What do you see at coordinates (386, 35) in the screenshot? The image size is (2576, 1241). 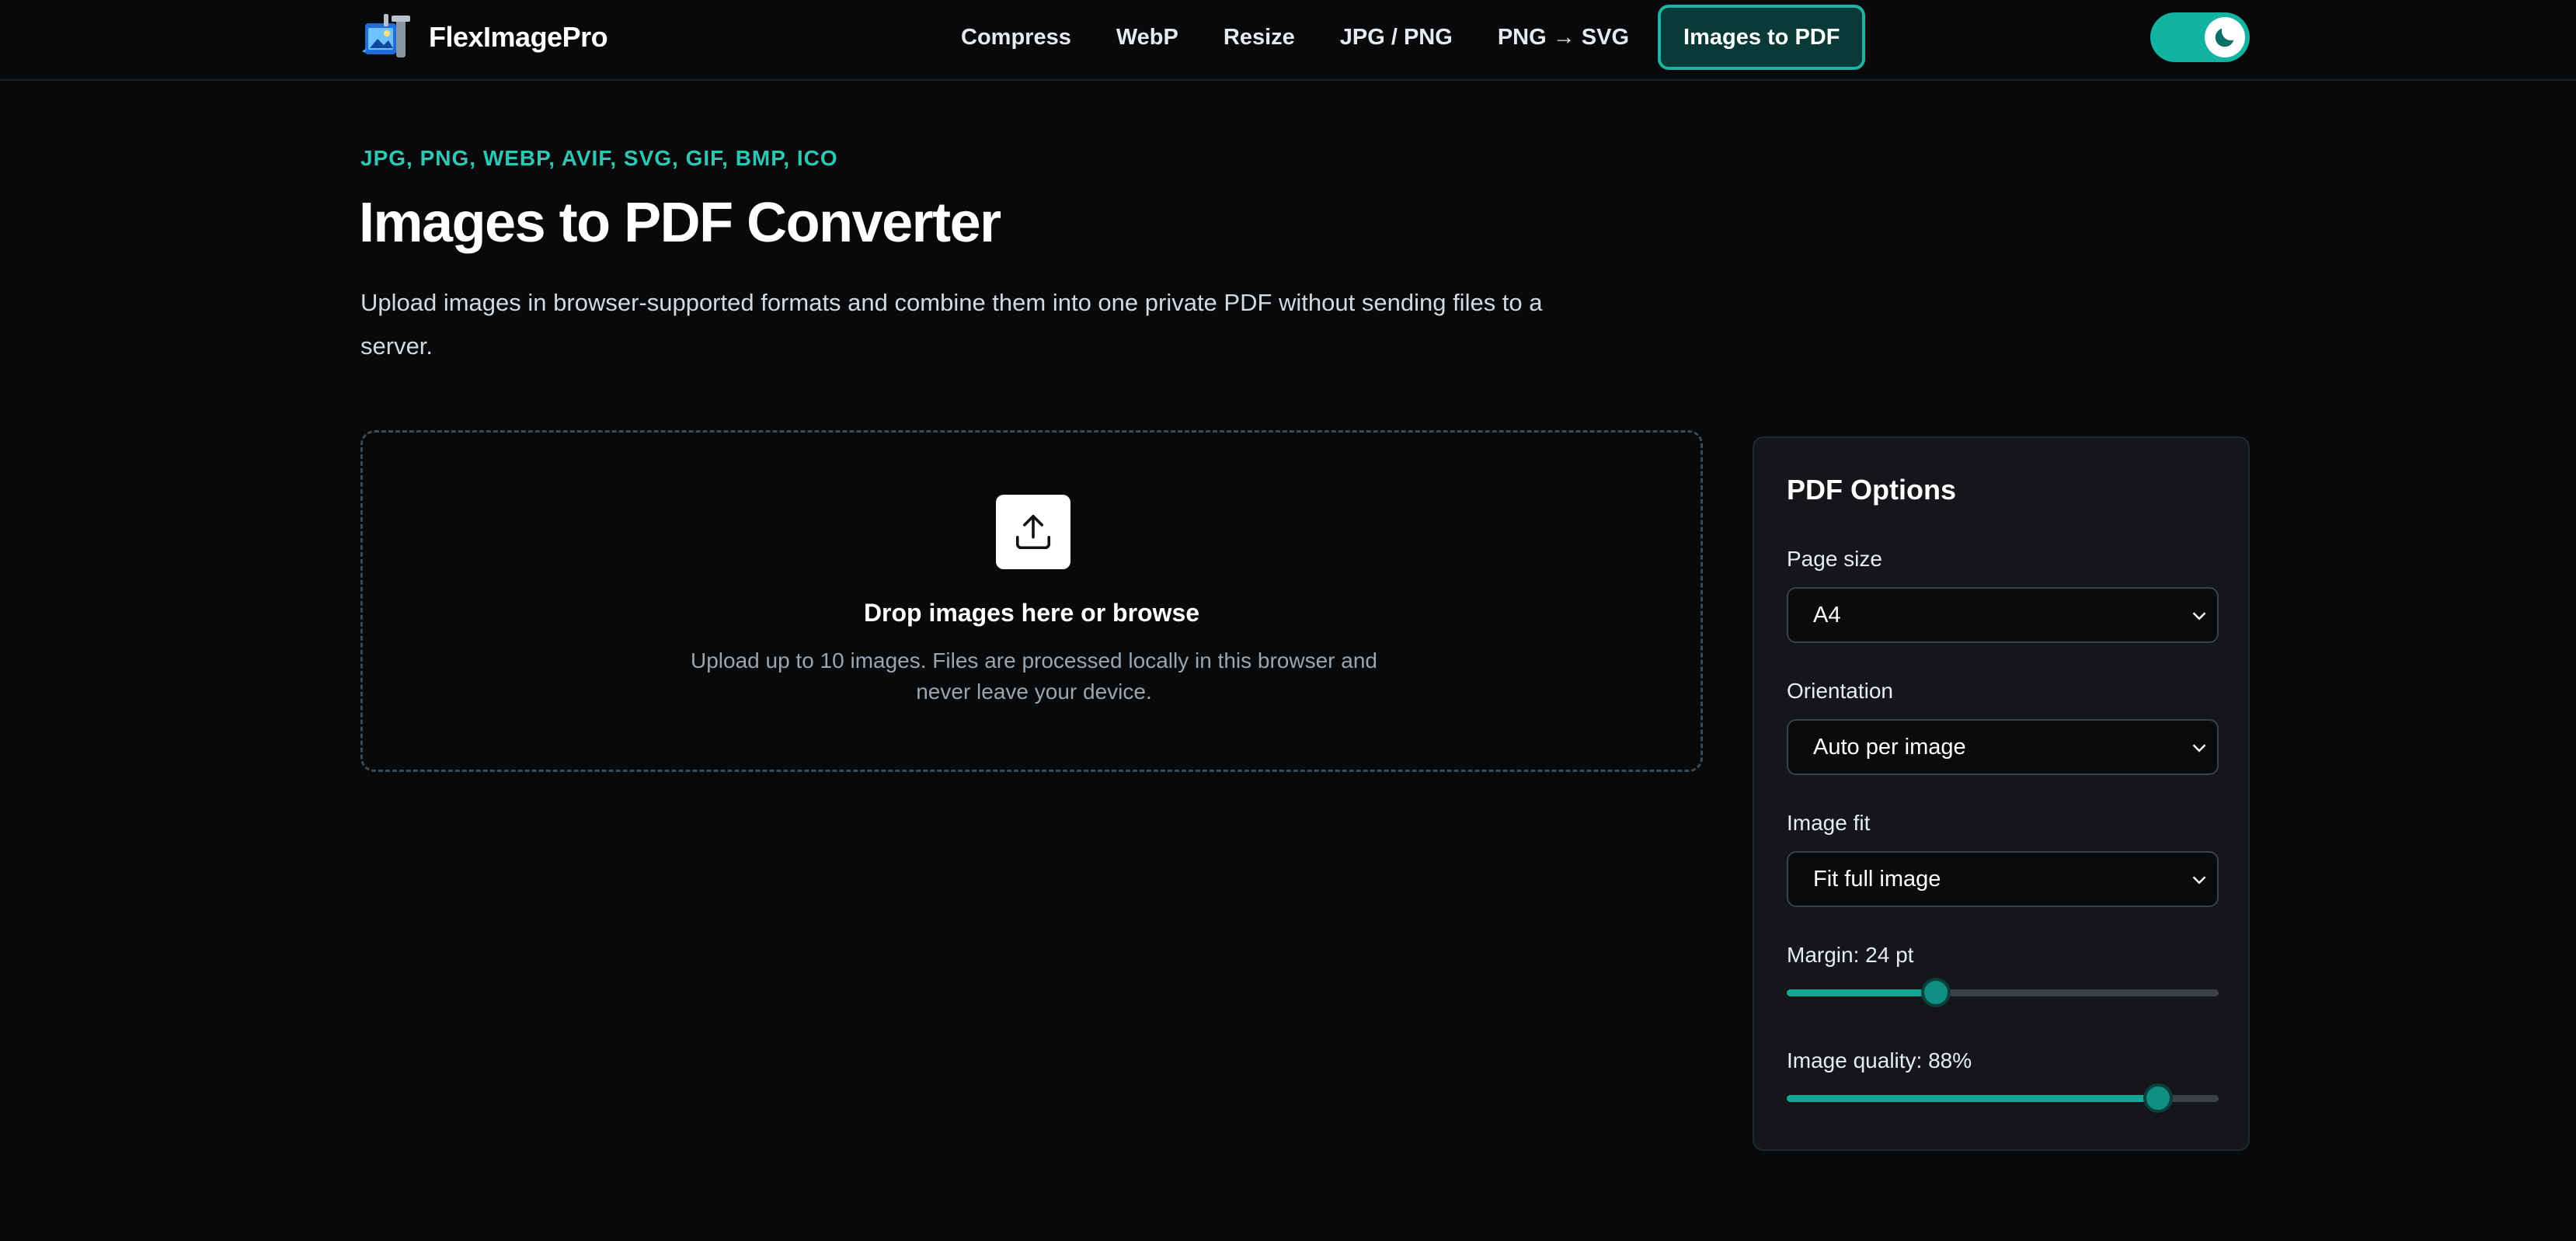 I see `vise-image-logo-icon` at bounding box center [386, 35].